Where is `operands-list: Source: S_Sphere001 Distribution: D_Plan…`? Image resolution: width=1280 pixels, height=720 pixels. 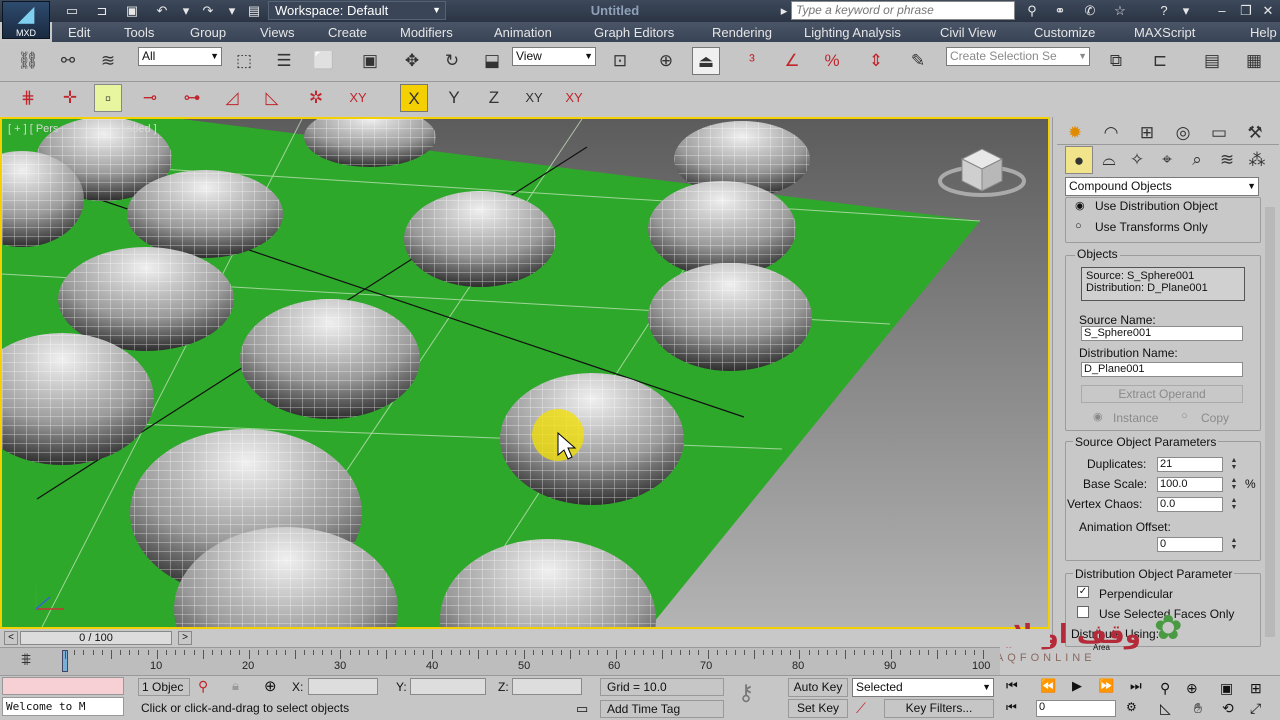 operands-list: Source: S_Sphere001 Distribution: D_Plan… is located at coordinates (1163, 284).